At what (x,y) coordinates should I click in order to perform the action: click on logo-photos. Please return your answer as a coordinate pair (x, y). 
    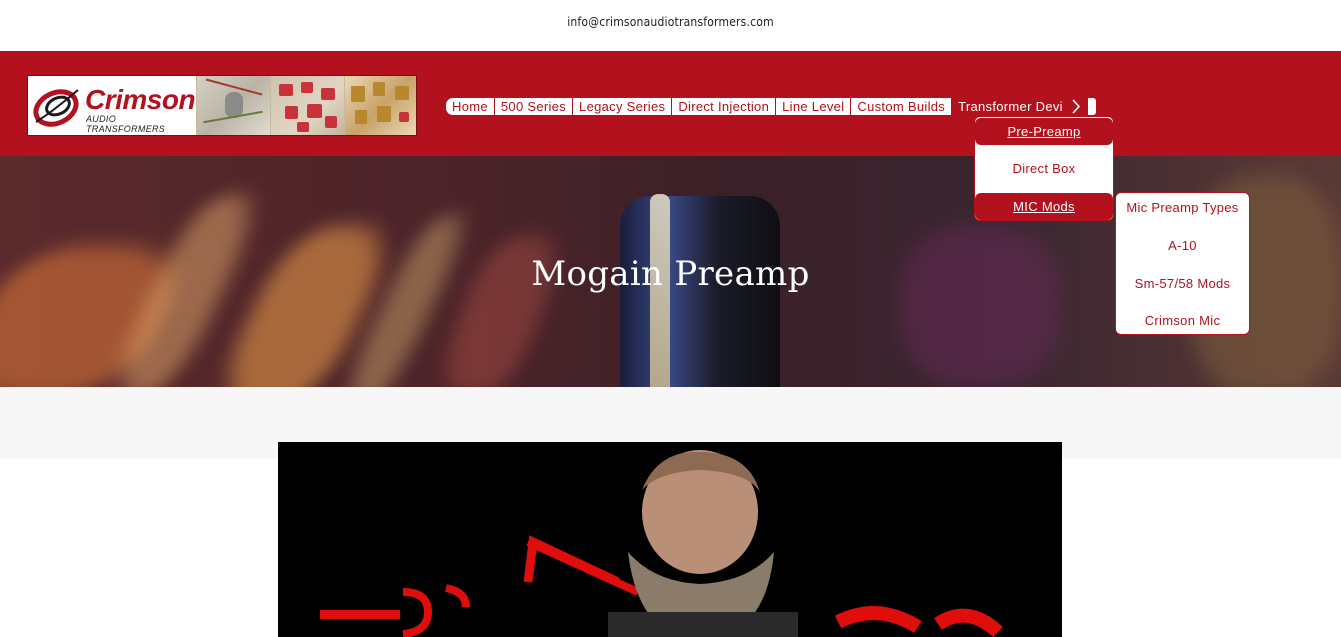
    Looking at the image, I should click on (306, 105).